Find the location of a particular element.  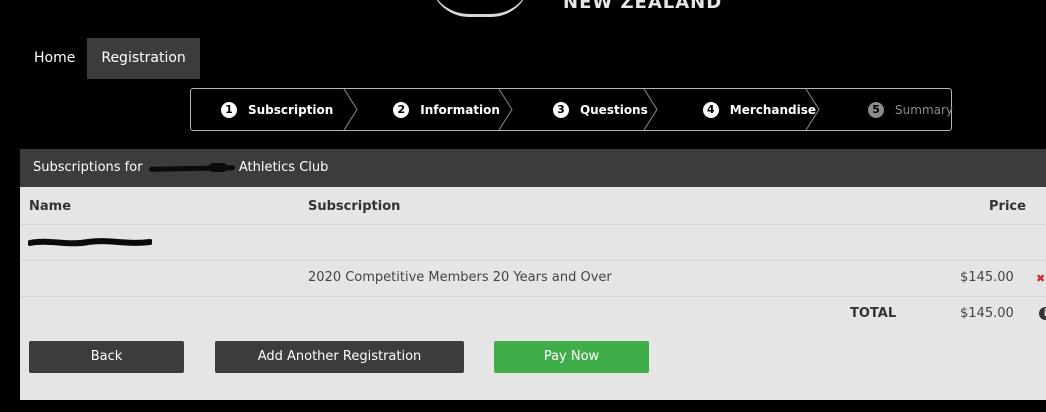

step-information: 2 Information is located at coordinates (446, 109).